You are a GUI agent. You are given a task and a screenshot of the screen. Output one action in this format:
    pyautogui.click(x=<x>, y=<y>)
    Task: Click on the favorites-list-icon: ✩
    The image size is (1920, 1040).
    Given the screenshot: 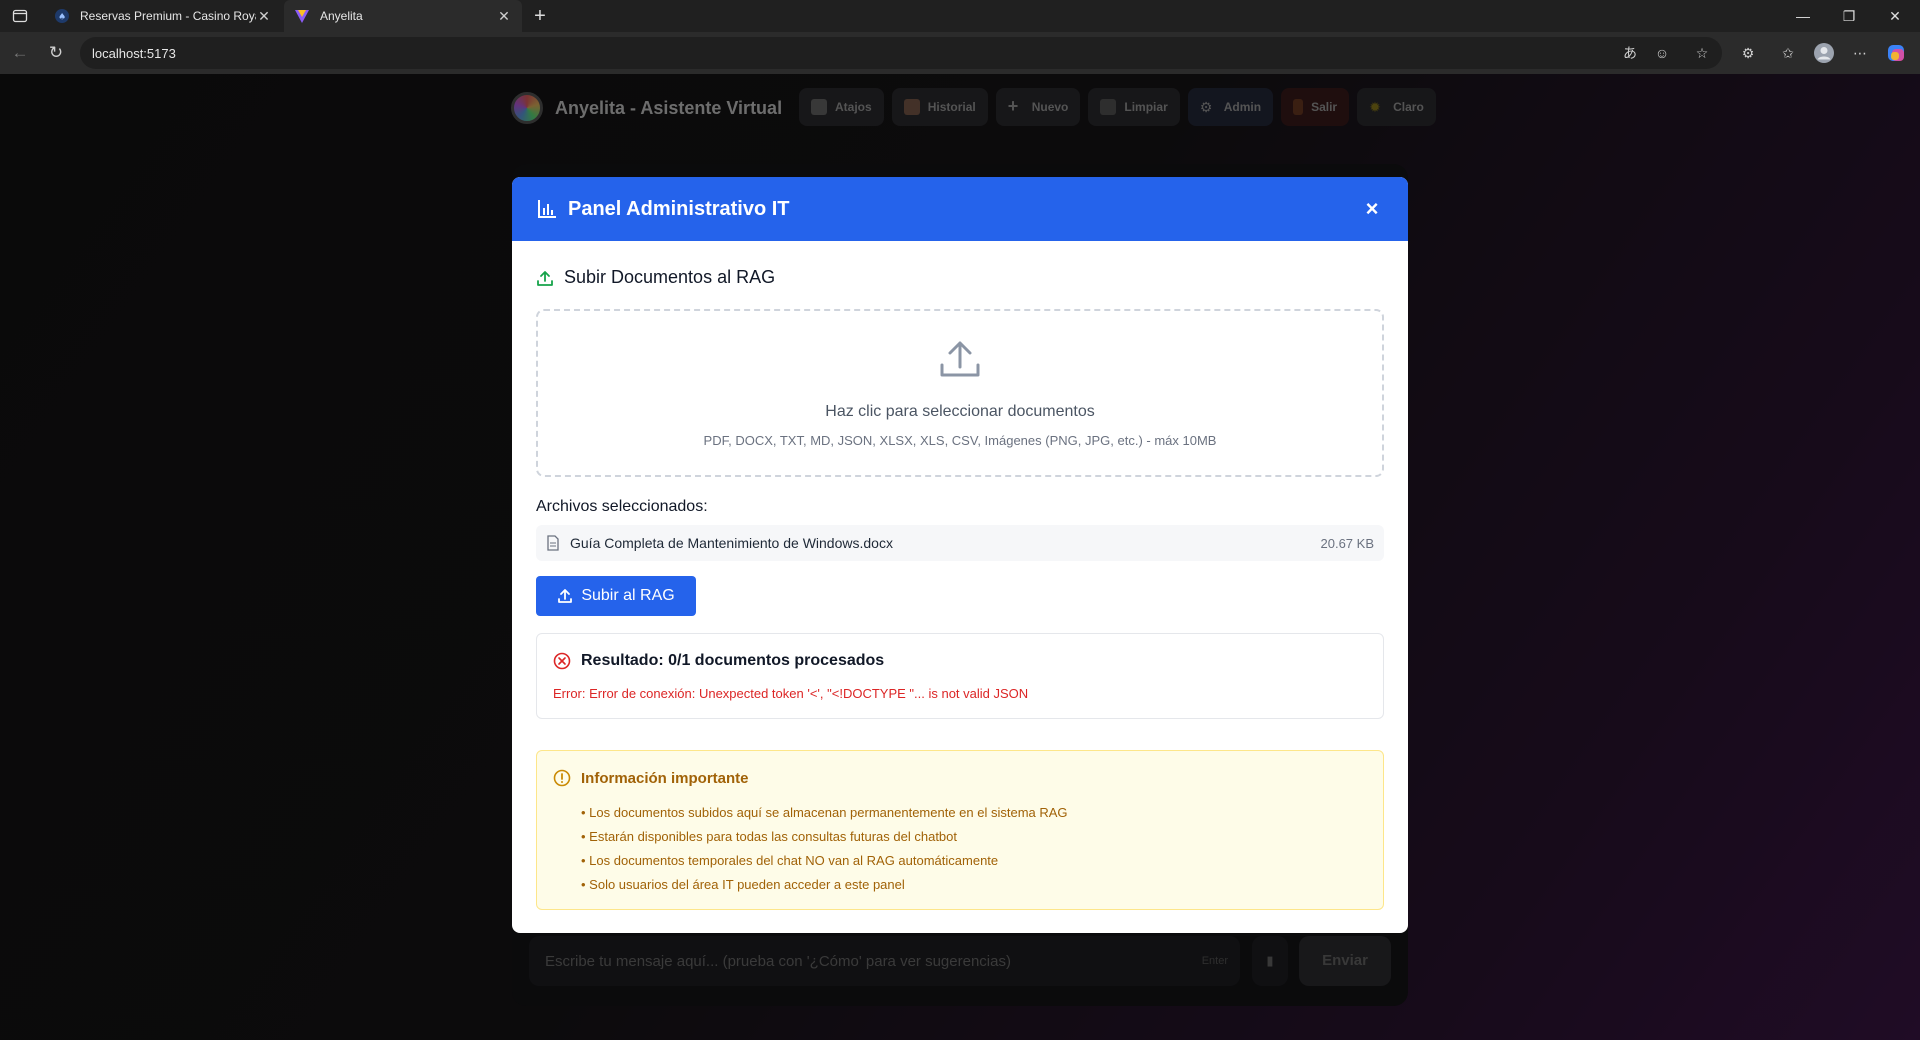 What is the action you would take?
    pyautogui.click(x=1788, y=53)
    